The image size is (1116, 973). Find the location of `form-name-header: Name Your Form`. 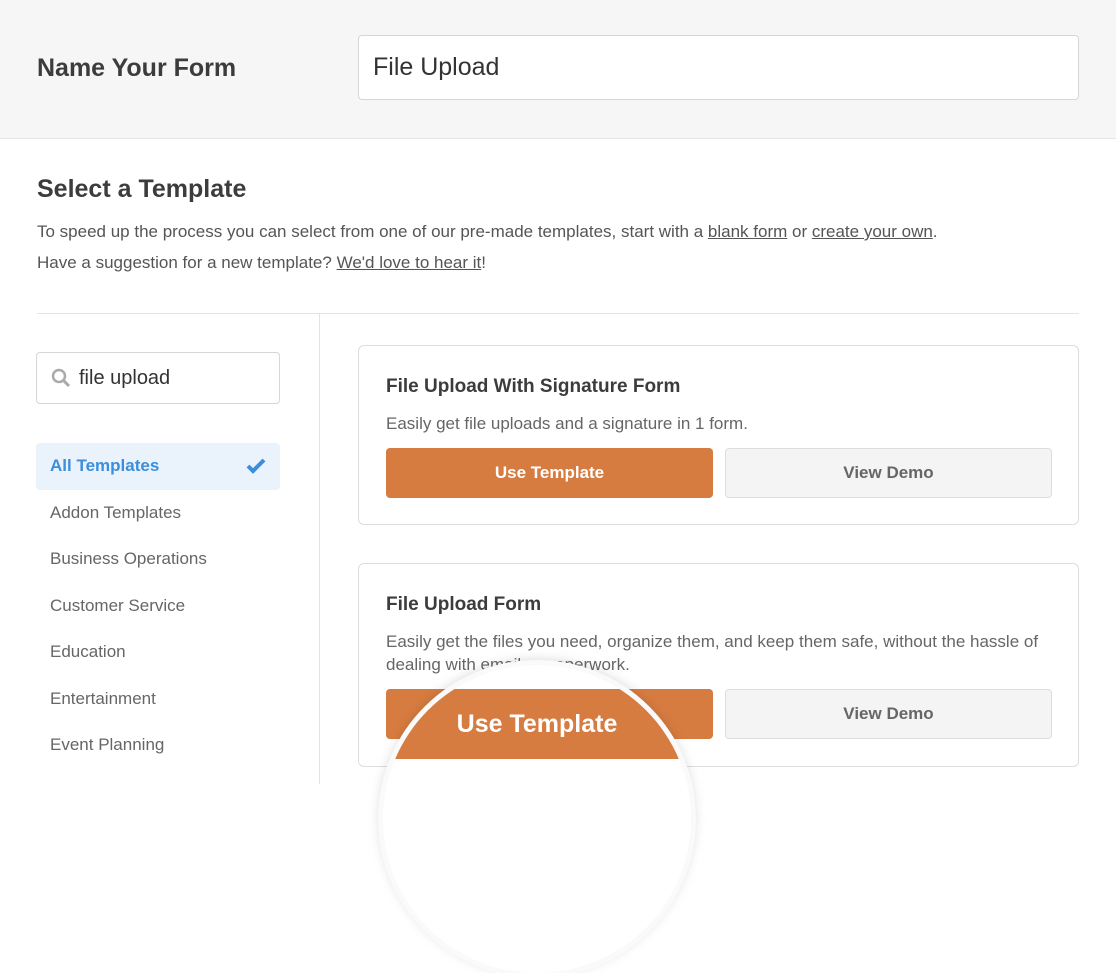

form-name-header: Name Your Form is located at coordinates (558, 69).